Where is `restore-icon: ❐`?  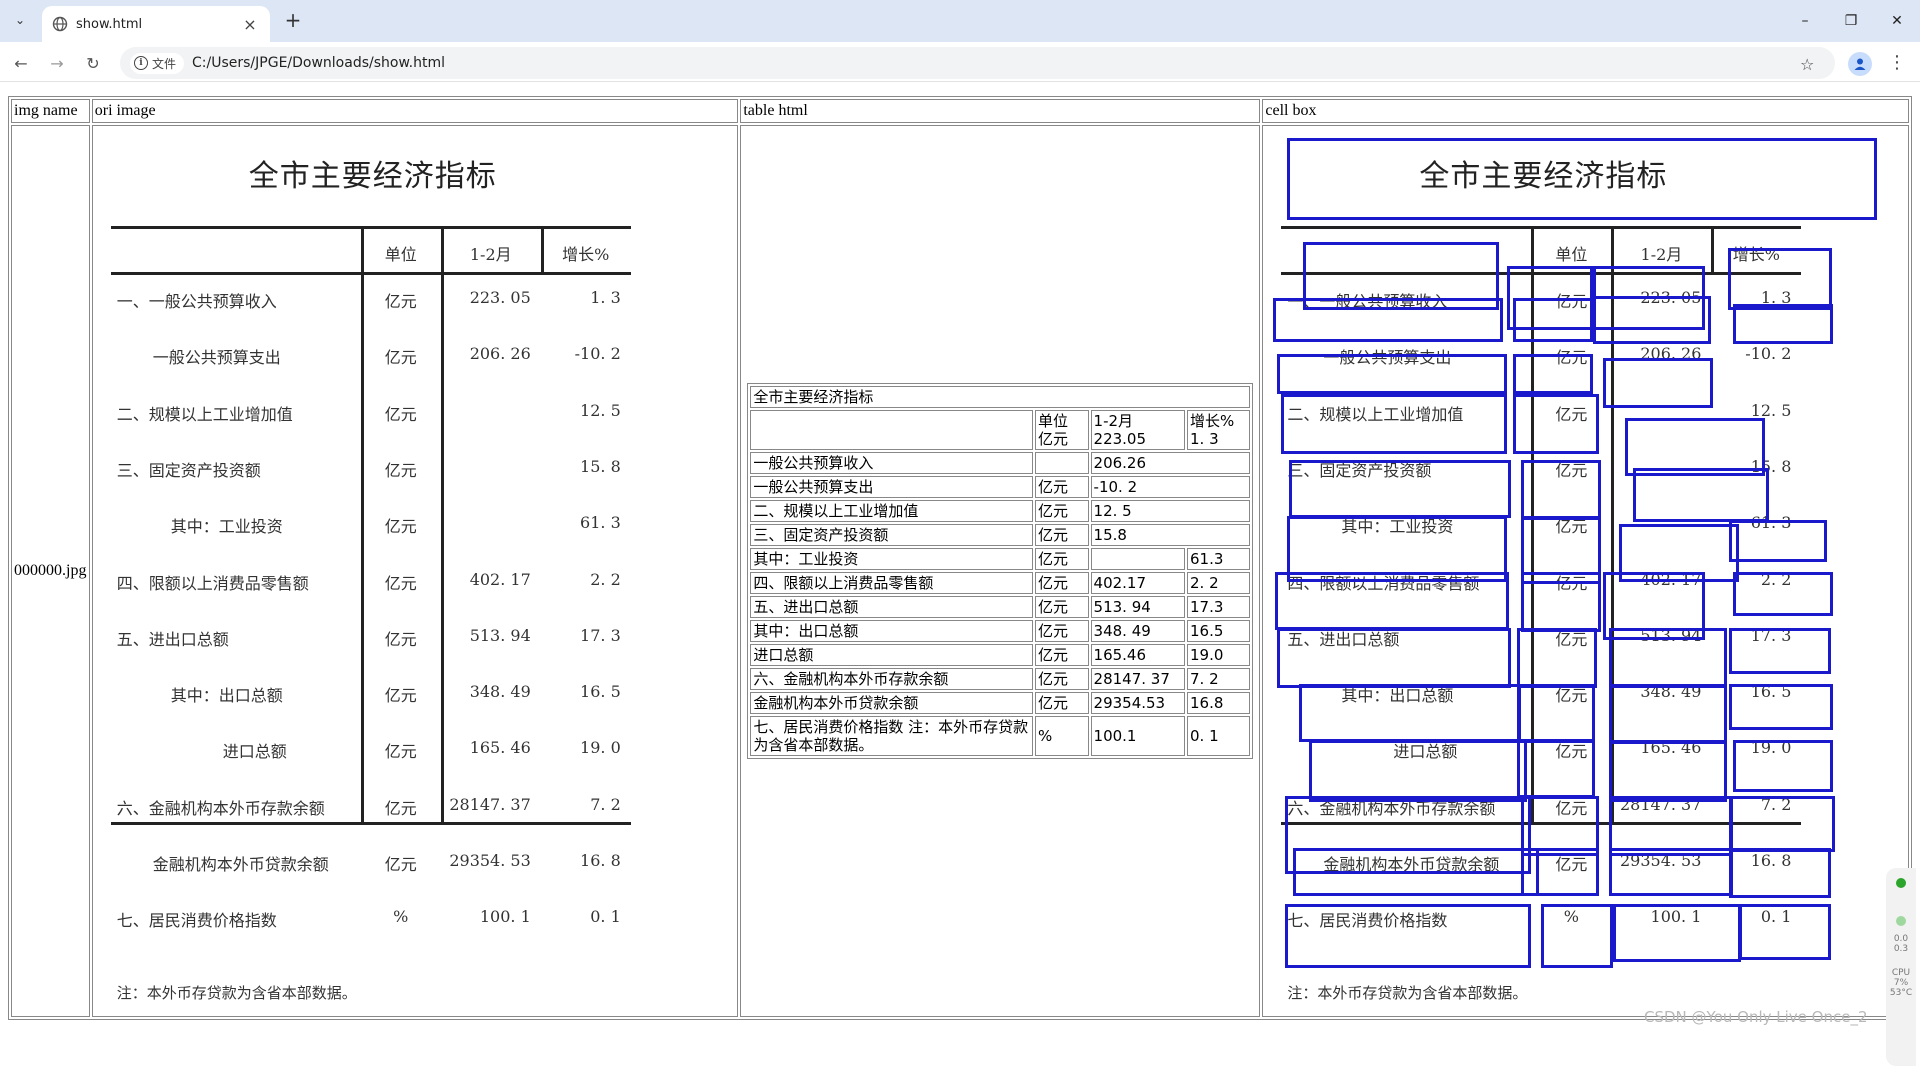 restore-icon: ❐ is located at coordinates (1851, 21).